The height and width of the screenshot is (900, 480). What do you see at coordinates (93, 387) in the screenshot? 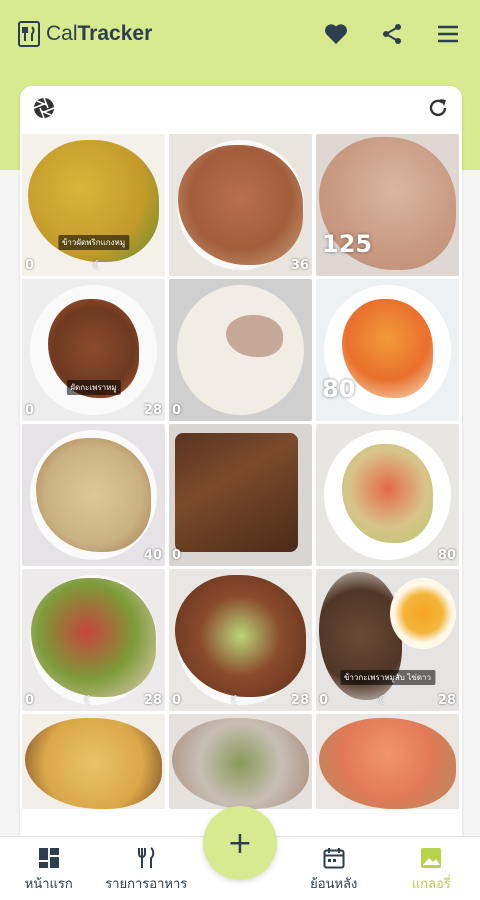
I see `photo-label: ผัดกะเพราหมู` at bounding box center [93, 387].